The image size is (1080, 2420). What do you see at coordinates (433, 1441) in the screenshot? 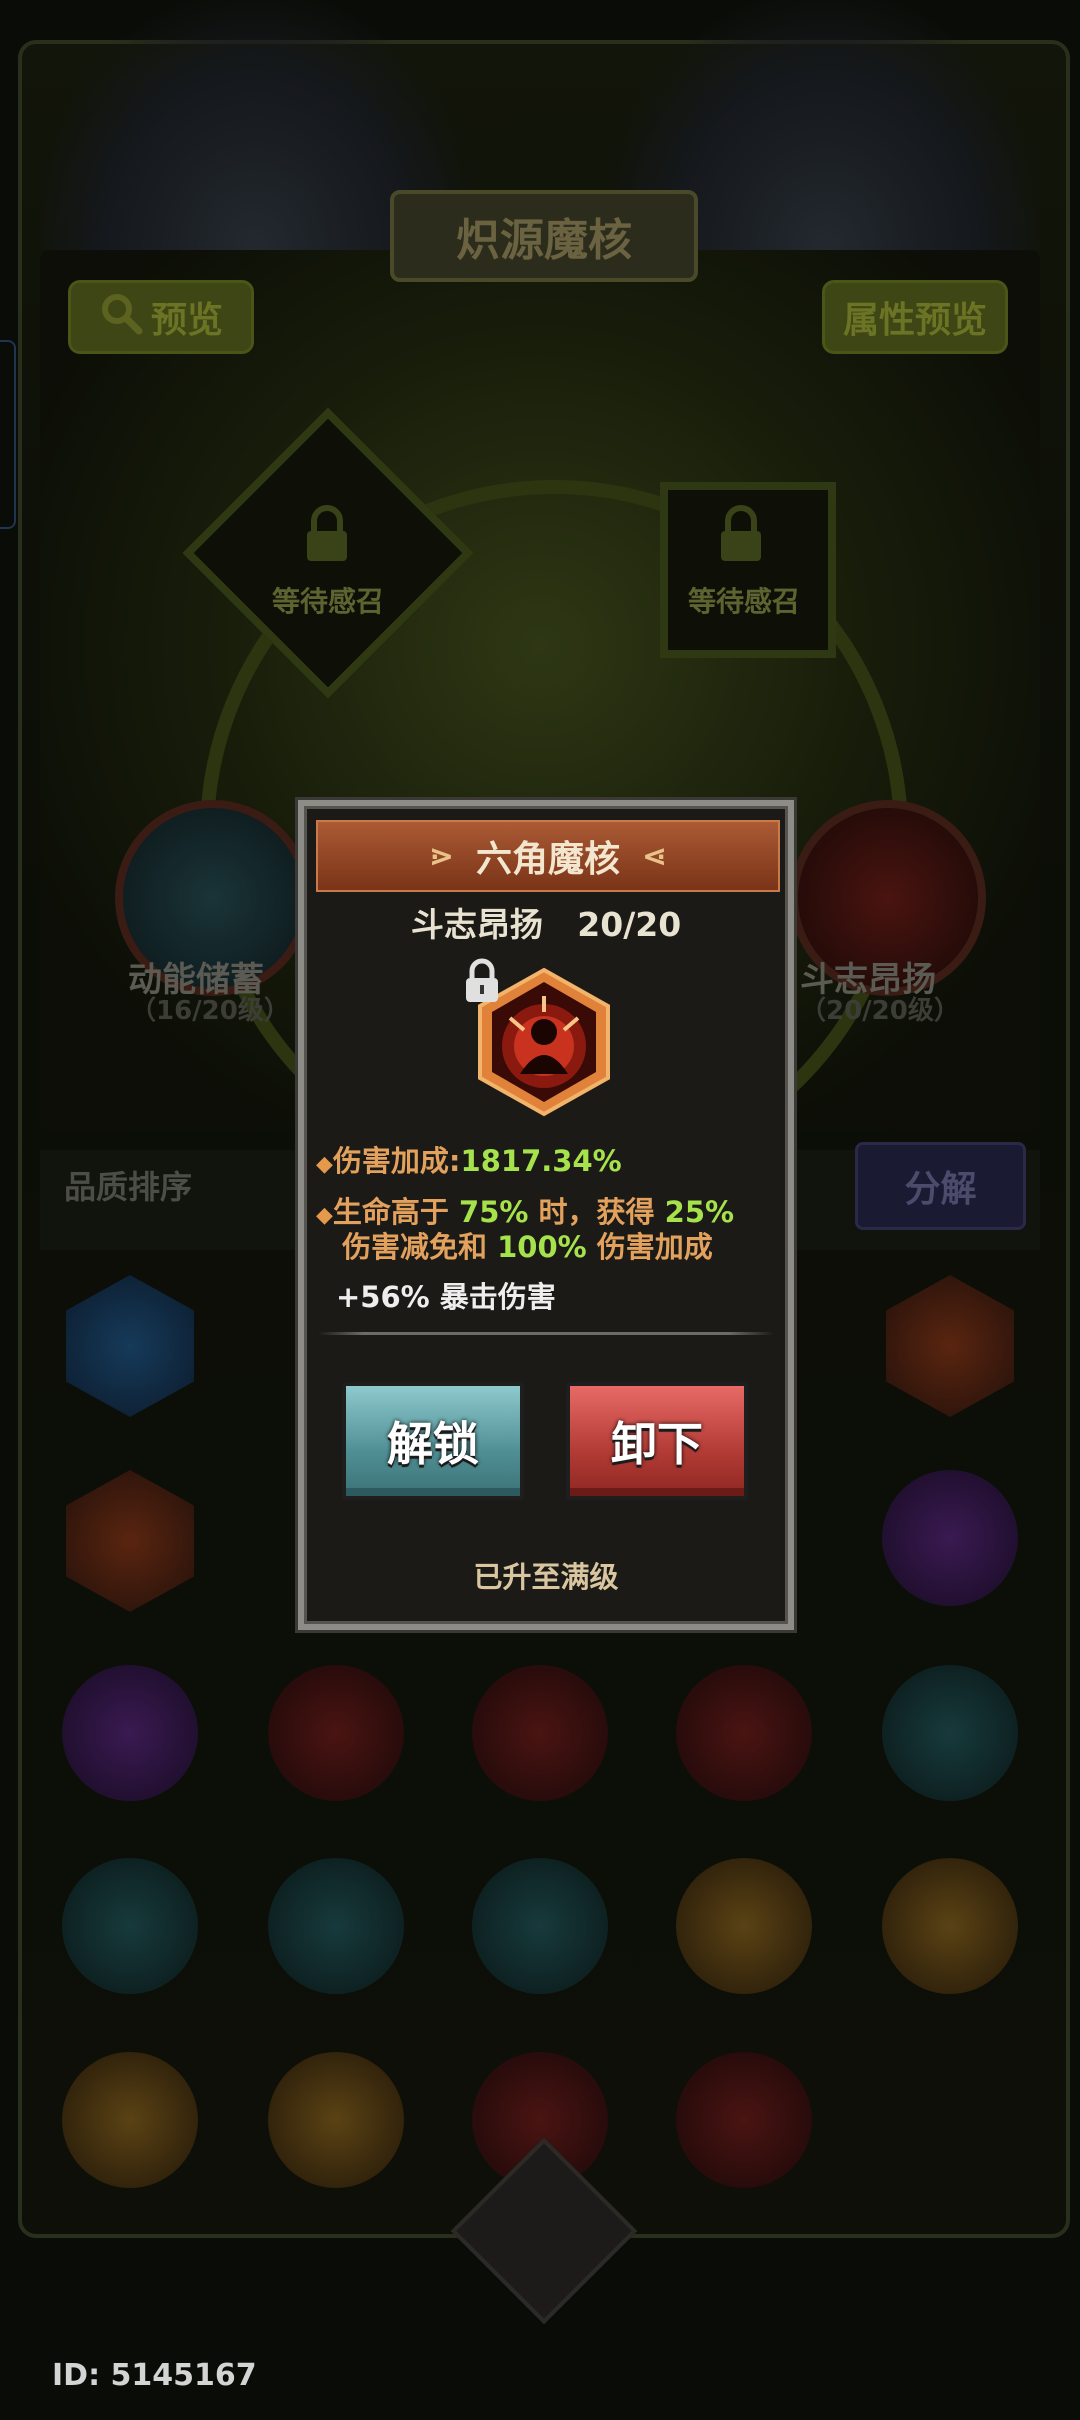
I see `unlock-button: 解锁` at bounding box center [433, 1441].